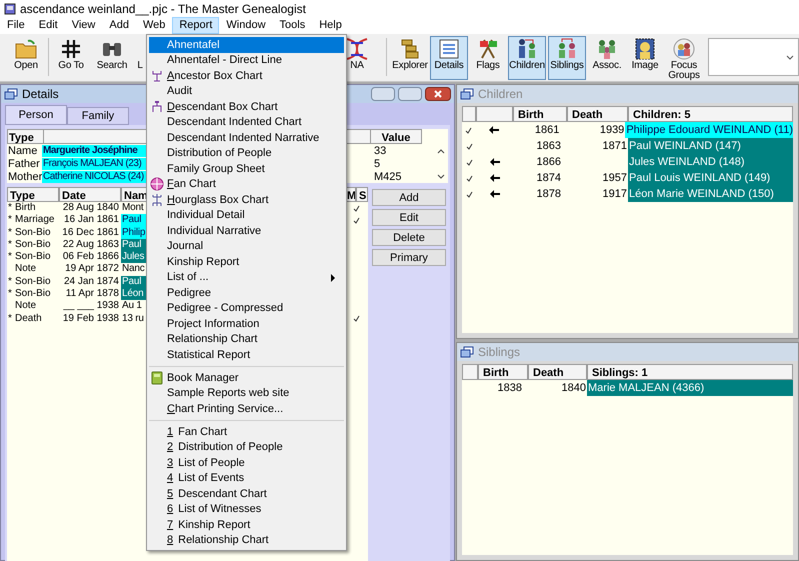 Image resolution: width=799 pixels, height=561 pixels. I want to click on menu-item: Kinship Report, so click(246, 262).